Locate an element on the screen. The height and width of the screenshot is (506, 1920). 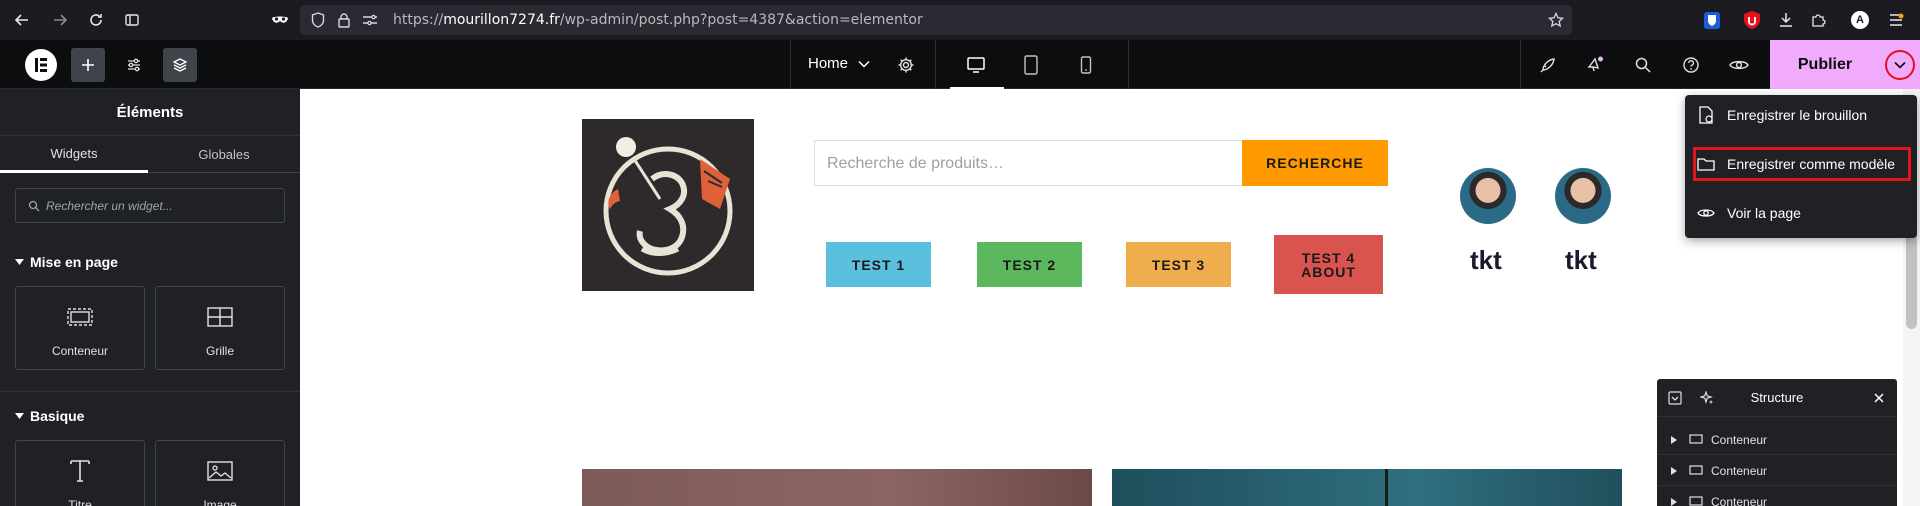
back-arrow-icon is located at coordinates (22, 20).